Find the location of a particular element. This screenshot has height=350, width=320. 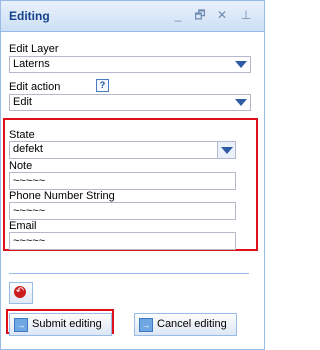

minimize-icon: _ is located at coordinates (178, 15).